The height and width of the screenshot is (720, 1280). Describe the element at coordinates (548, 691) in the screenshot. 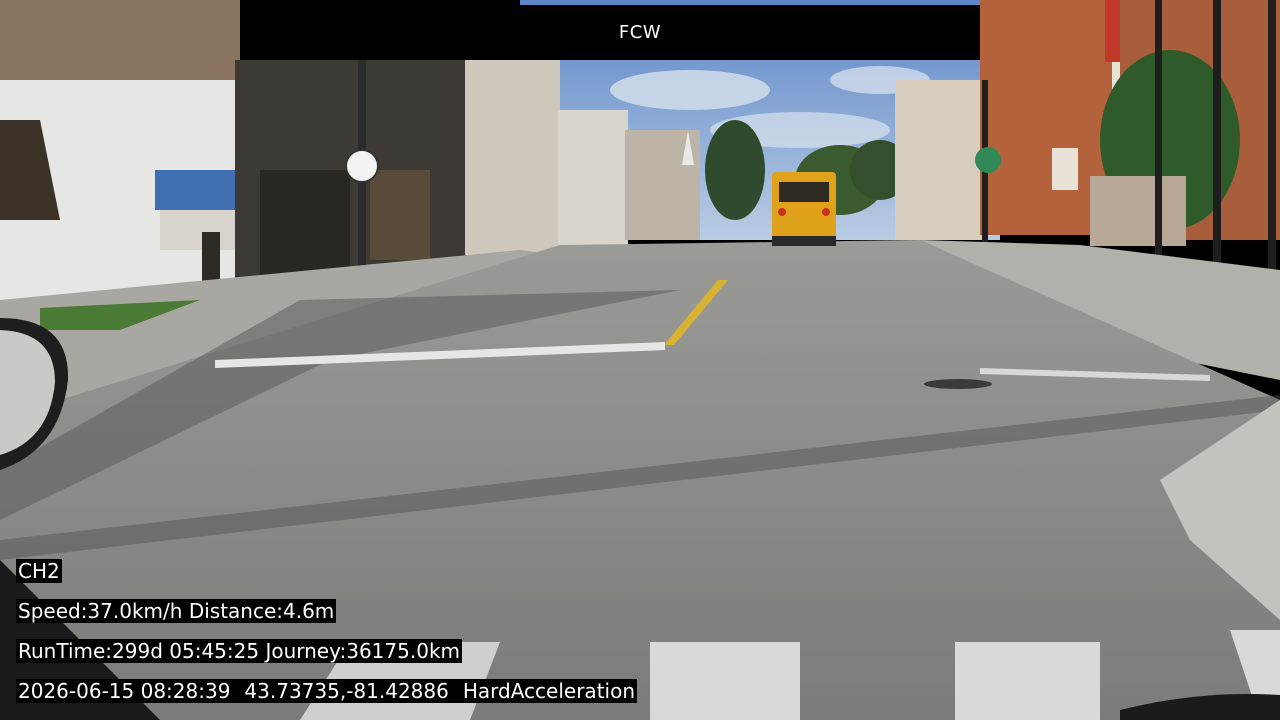

I see `osd-event: HardAcceleration` at that location.